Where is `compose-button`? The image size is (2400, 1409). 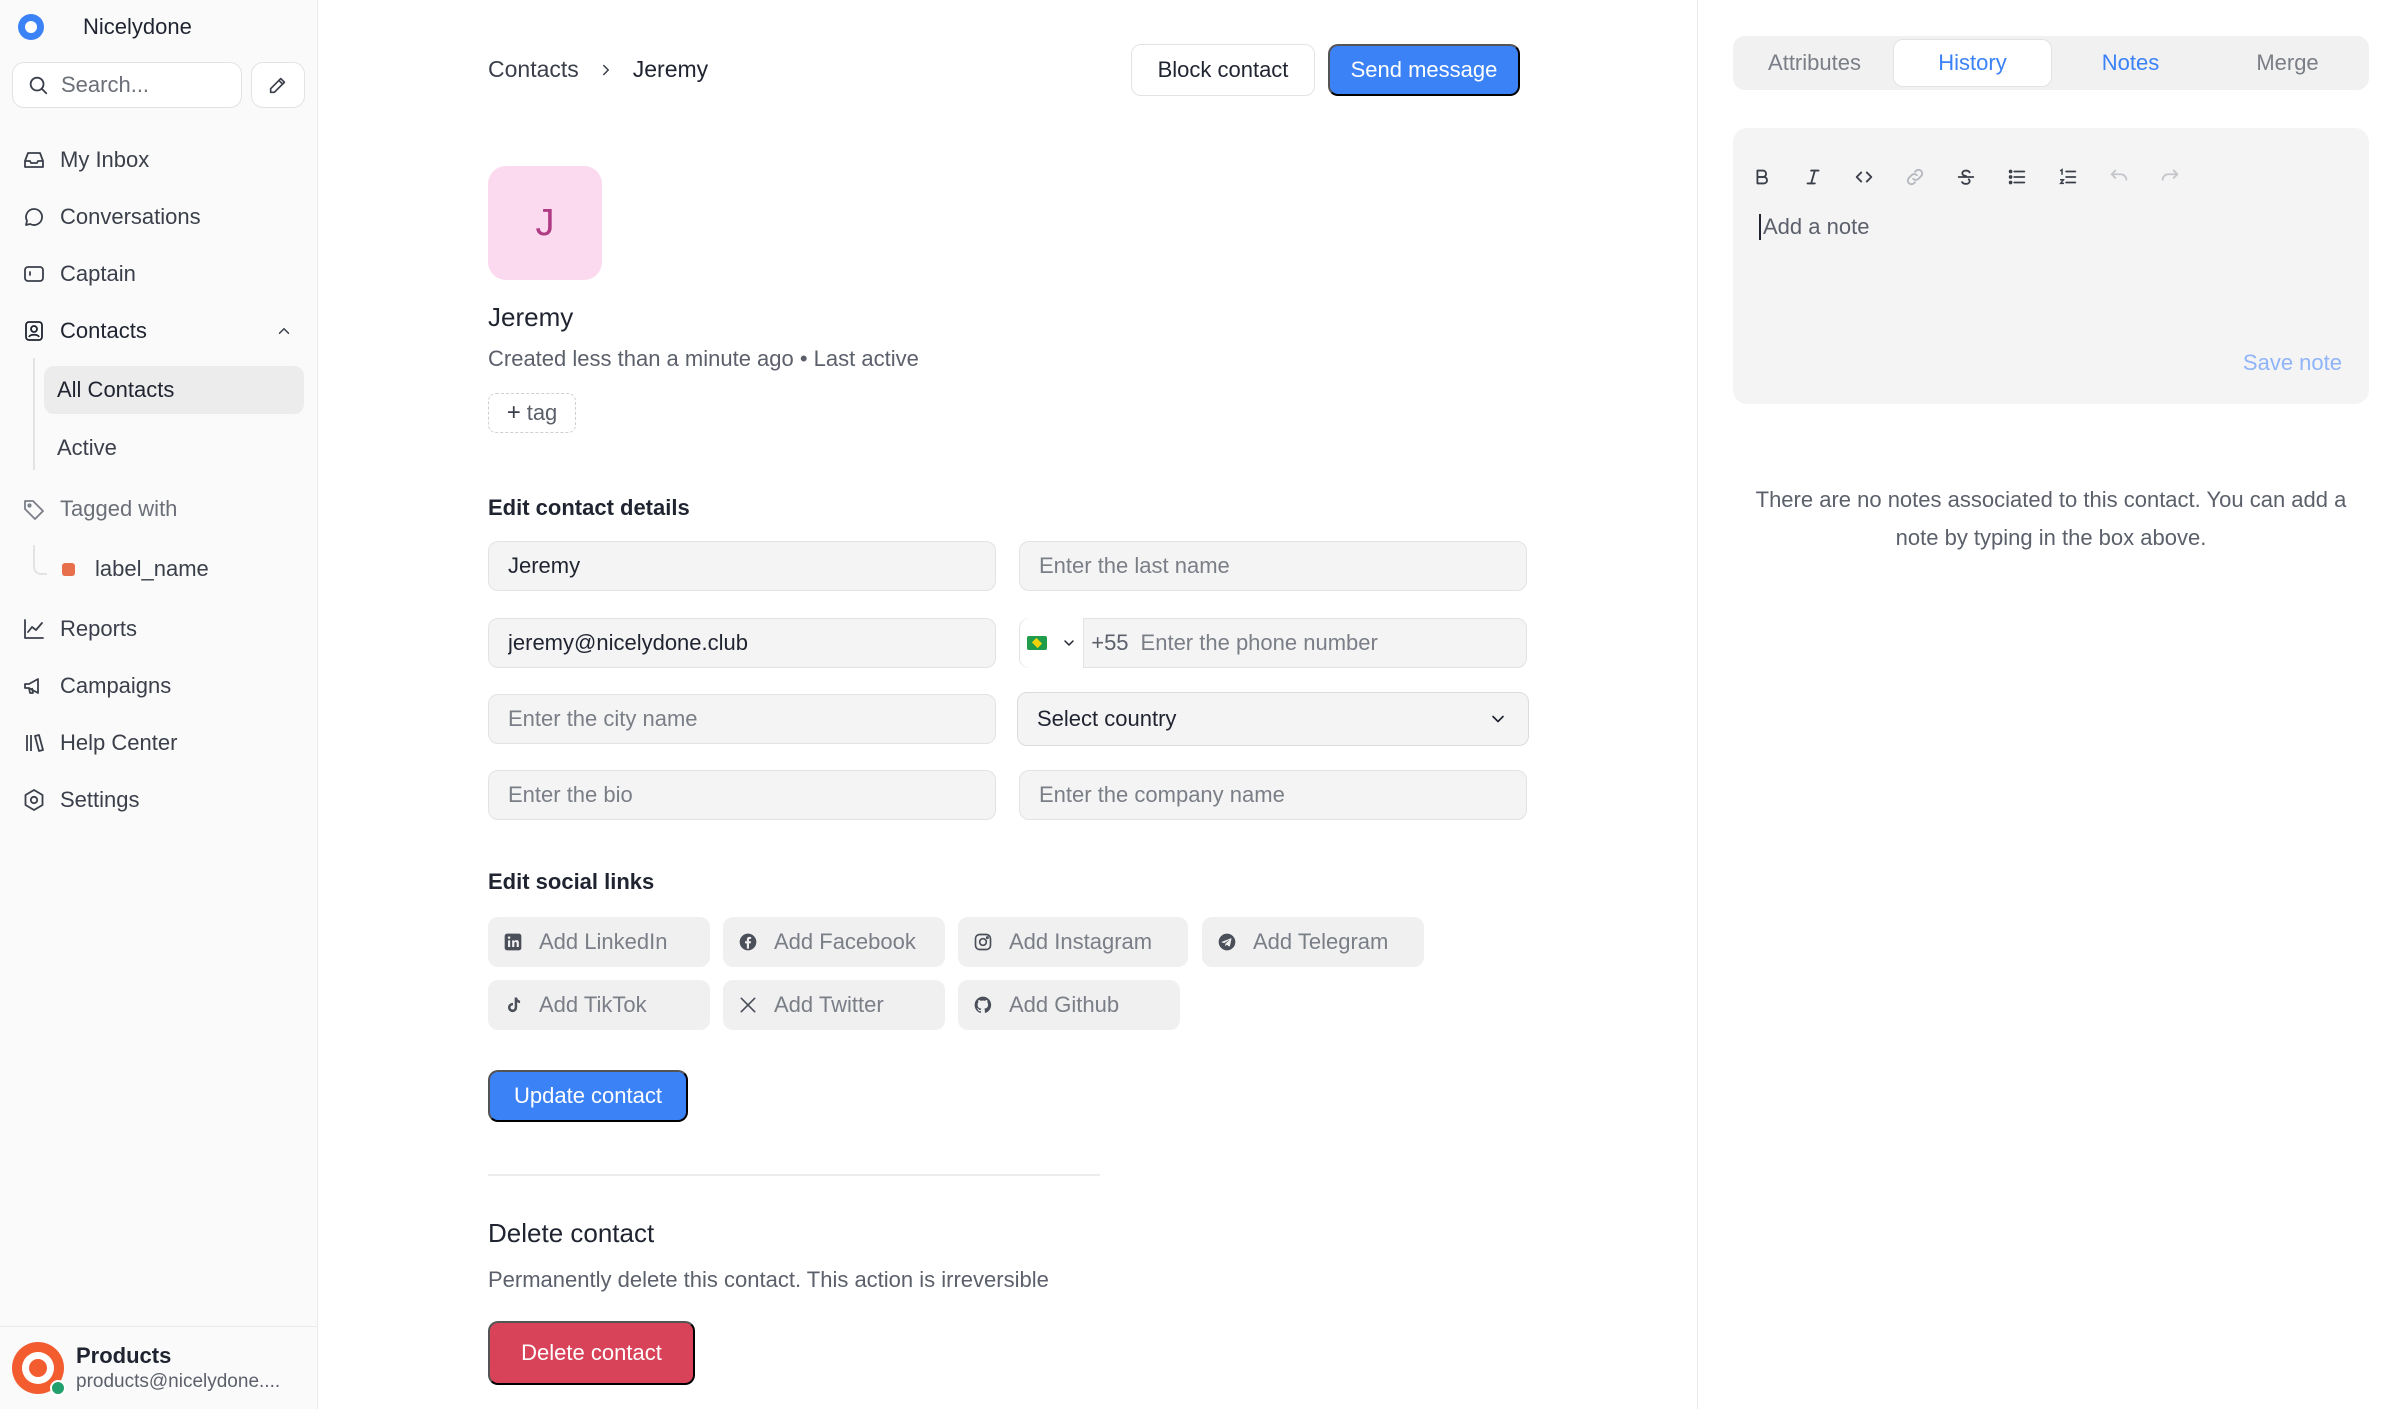 compose-button is located at coordinates (278, 85).